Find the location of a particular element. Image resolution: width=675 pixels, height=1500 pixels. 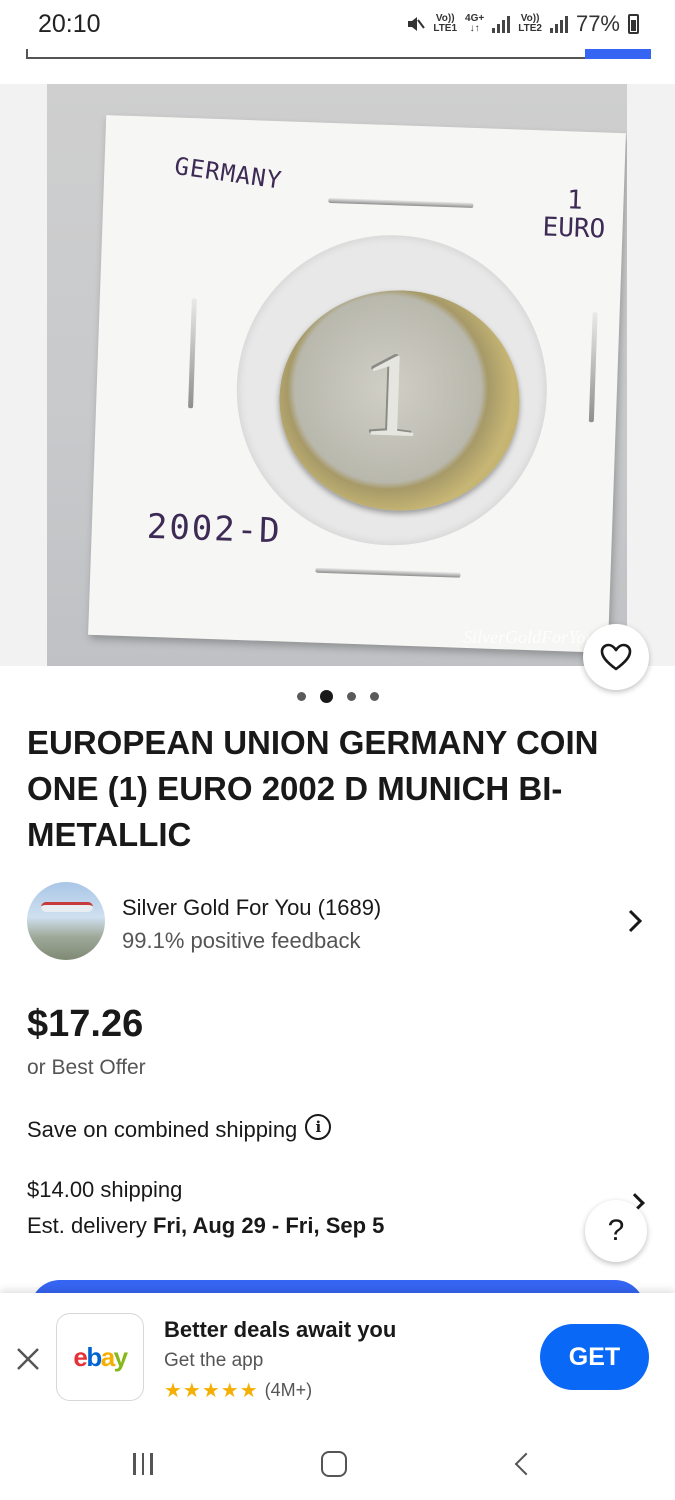

handwritten-year: 2002-D is located at coordinates (214, 529).